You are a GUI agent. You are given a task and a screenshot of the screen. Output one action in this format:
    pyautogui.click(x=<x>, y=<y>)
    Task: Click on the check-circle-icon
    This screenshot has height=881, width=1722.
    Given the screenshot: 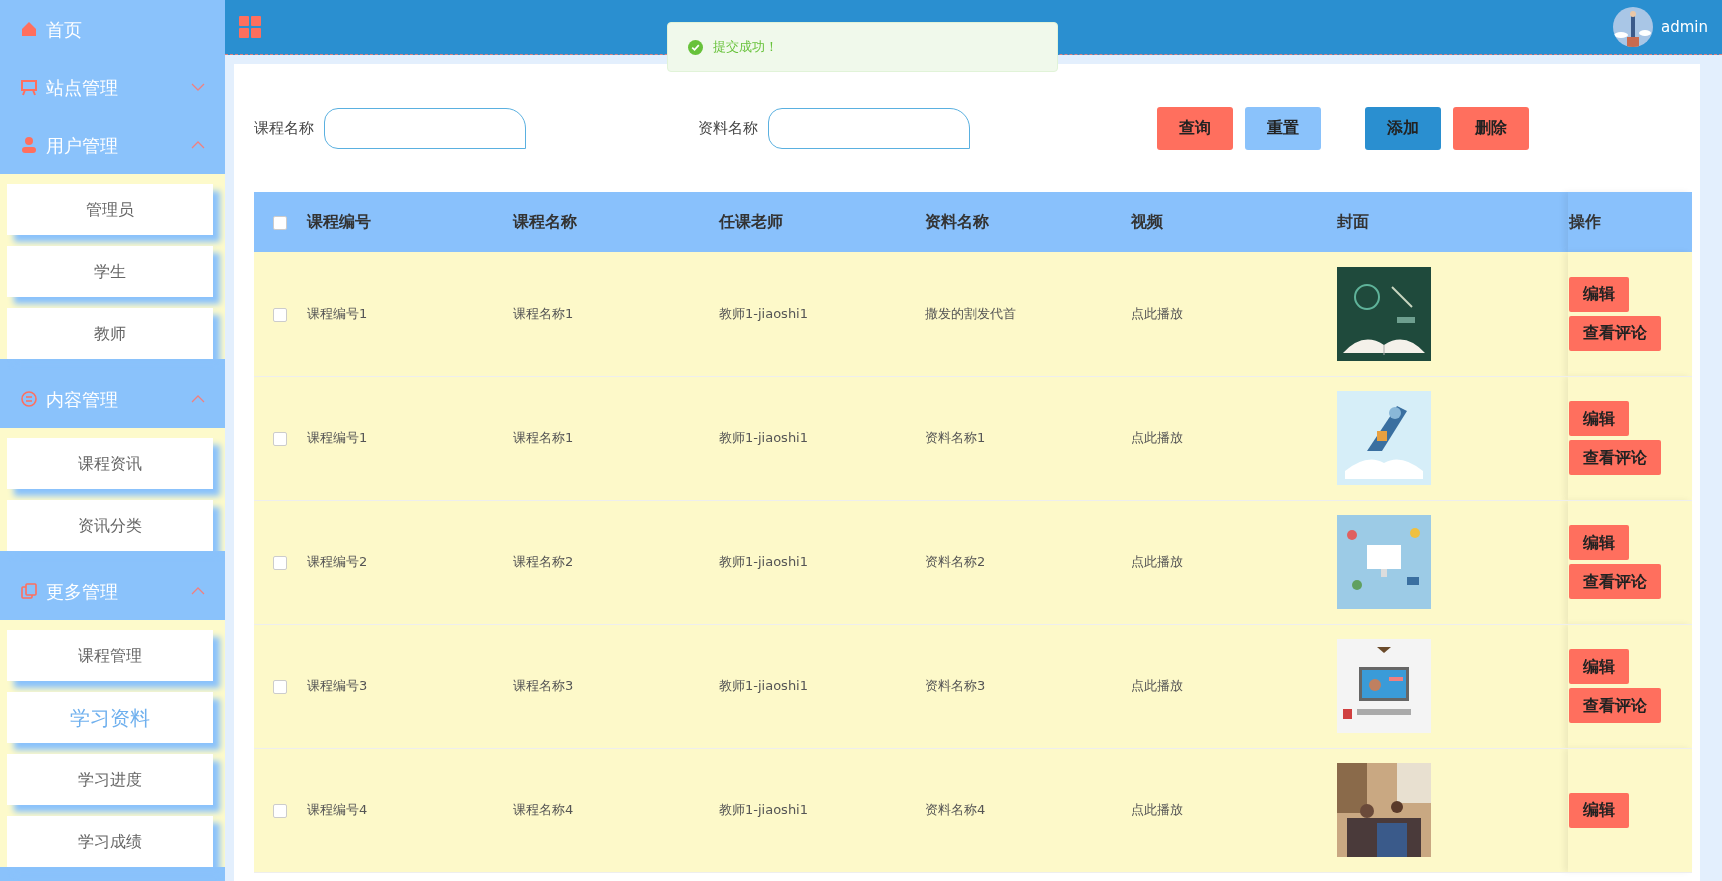 What is the action you would take?
    pyautogui.click(x=695, y=47)
    